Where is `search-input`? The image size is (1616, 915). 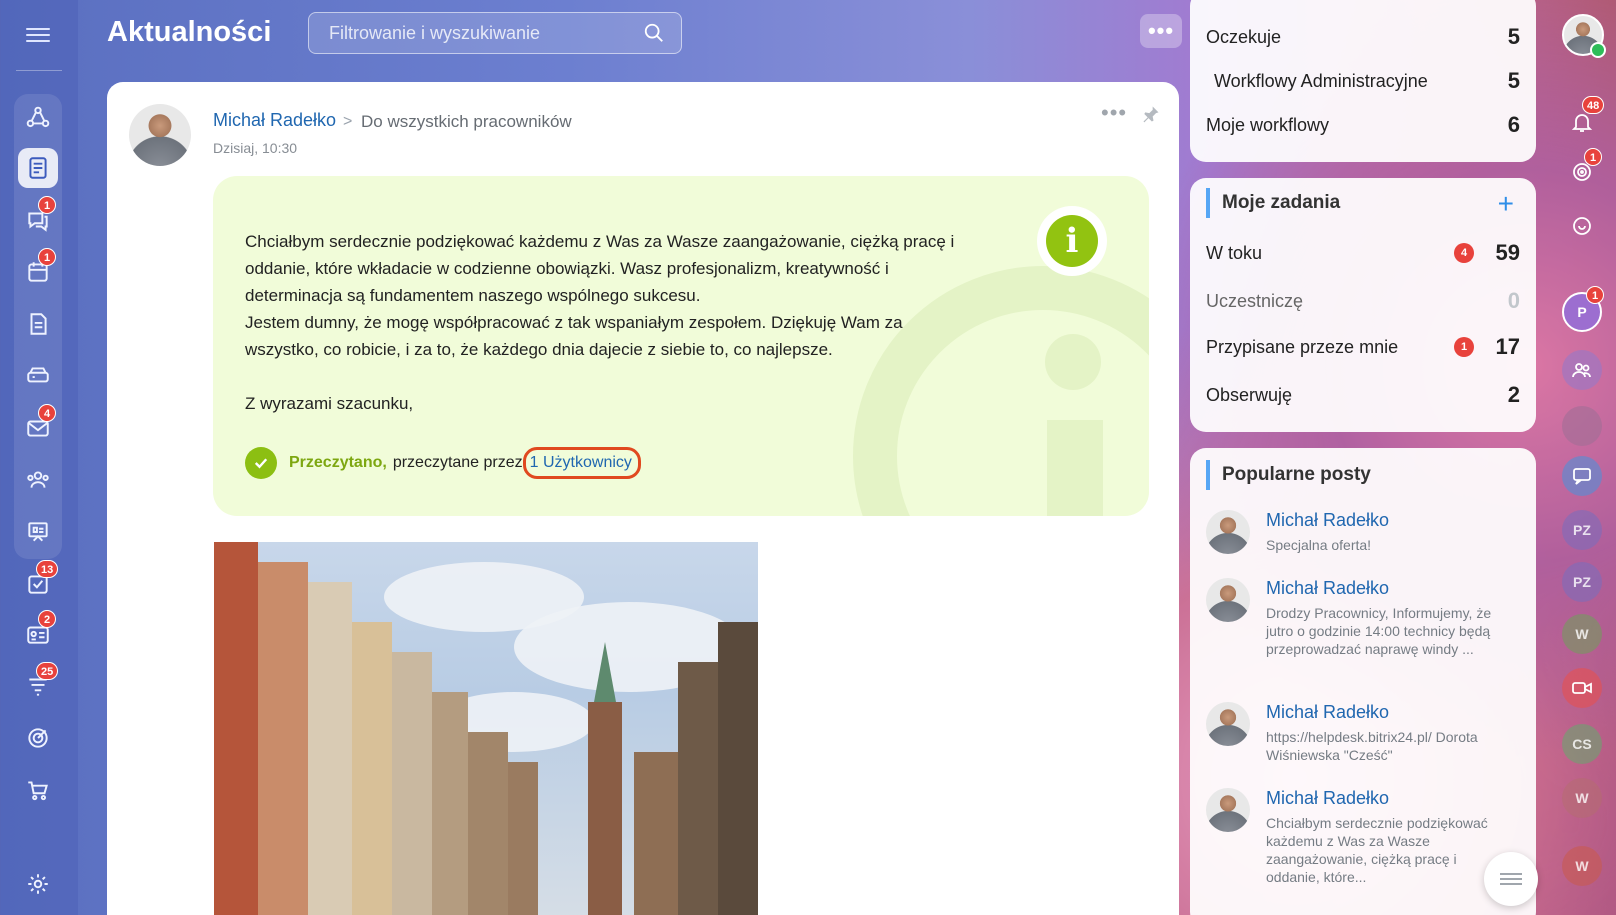
search-input is located at coordinates (459, 33).